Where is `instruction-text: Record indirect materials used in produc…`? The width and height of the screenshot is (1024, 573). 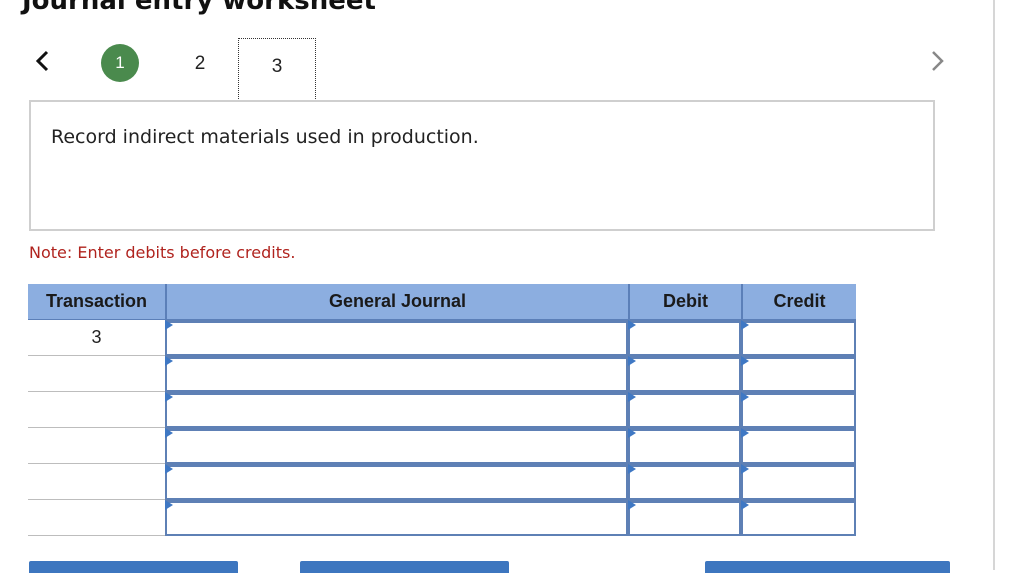 instruction-text: Record indirect materials used in produc… is located at coordinates (265, 137).